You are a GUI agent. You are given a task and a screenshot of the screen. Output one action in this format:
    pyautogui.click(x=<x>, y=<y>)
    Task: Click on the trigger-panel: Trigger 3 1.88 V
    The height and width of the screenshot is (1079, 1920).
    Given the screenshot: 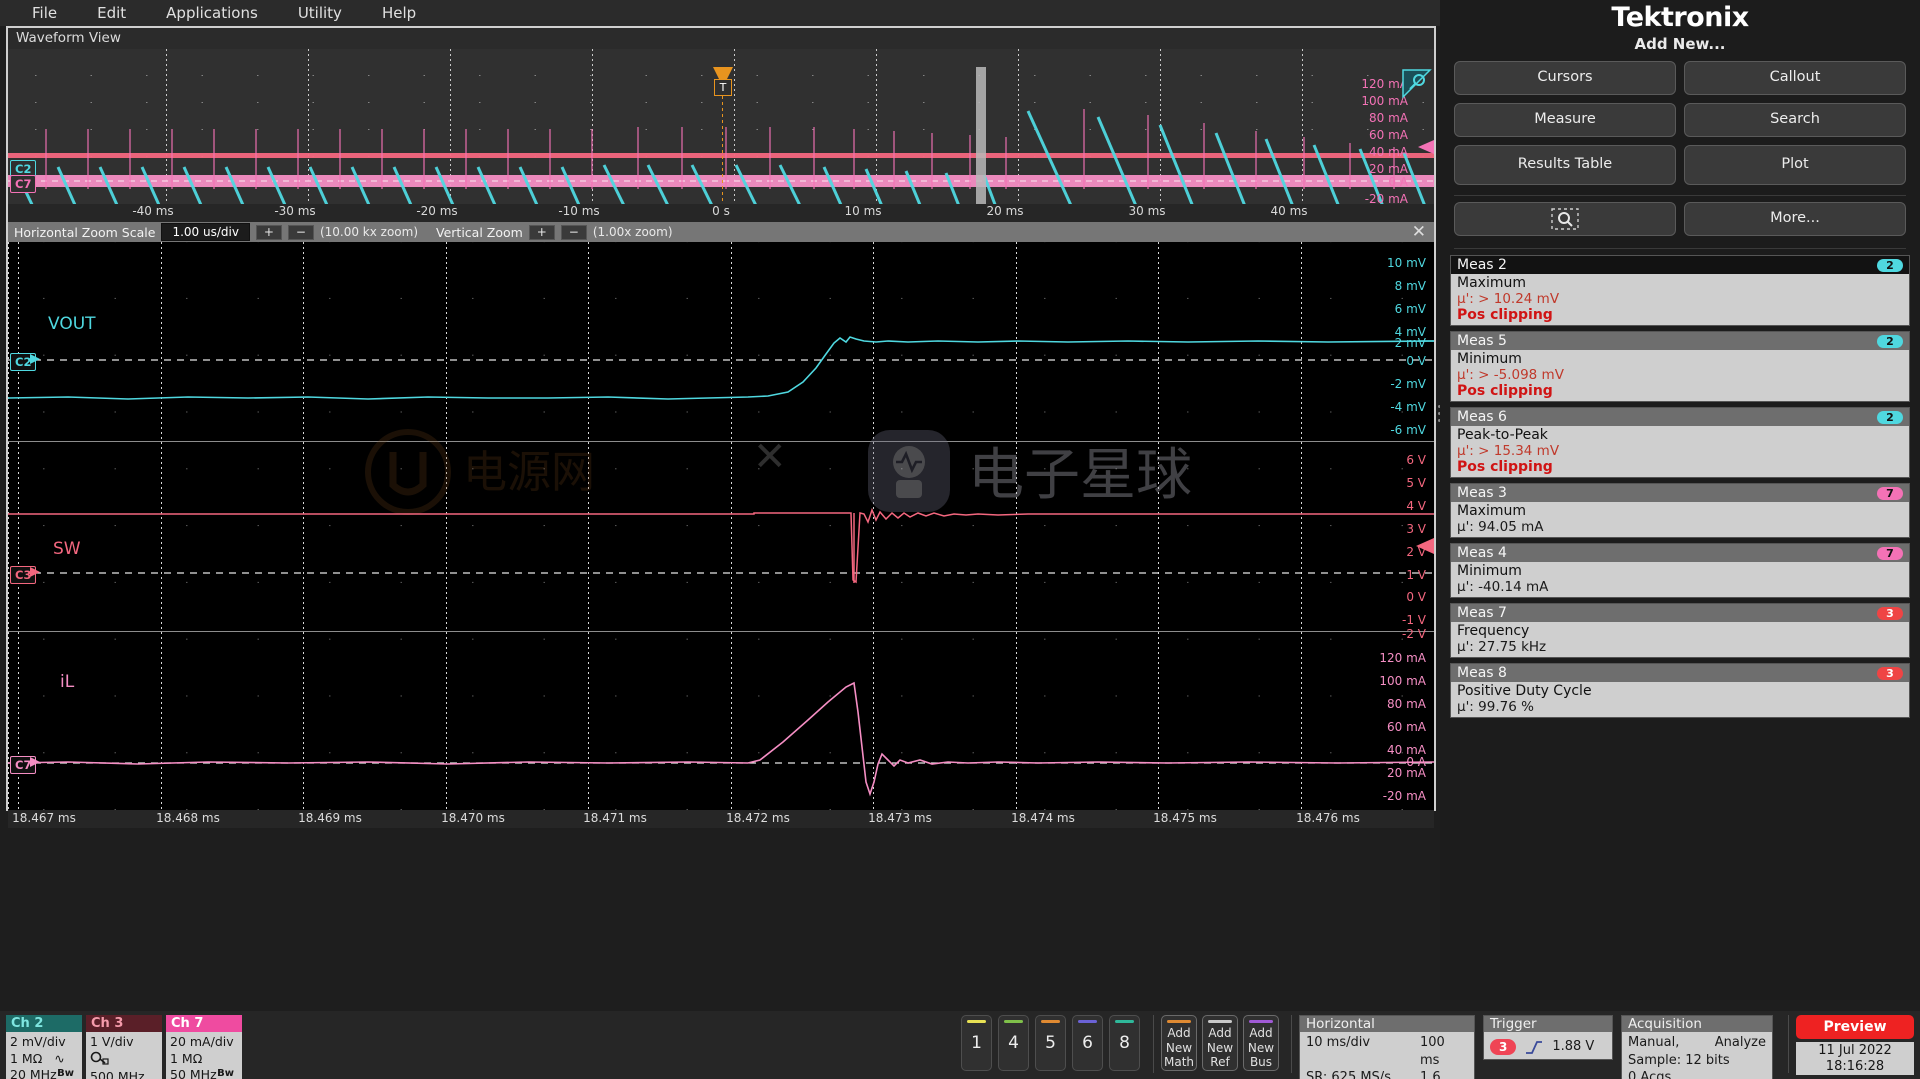 What is the action you would take?
    pyautogui.click(x=1548, y=1037)
    